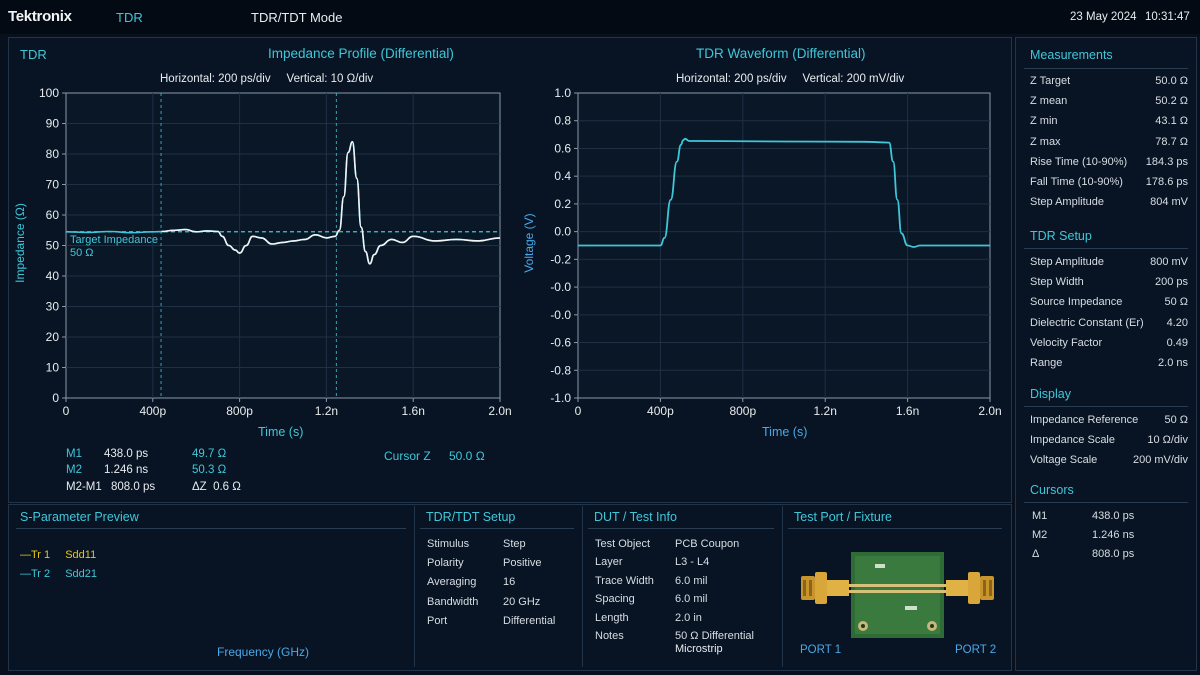 The width and height of the screenshot is (1200, 675). What do you see at coordinates (281, 432) in the screenshot?
I see `impedance-xlabel: Time (s)` at bounding box center [281, 432].